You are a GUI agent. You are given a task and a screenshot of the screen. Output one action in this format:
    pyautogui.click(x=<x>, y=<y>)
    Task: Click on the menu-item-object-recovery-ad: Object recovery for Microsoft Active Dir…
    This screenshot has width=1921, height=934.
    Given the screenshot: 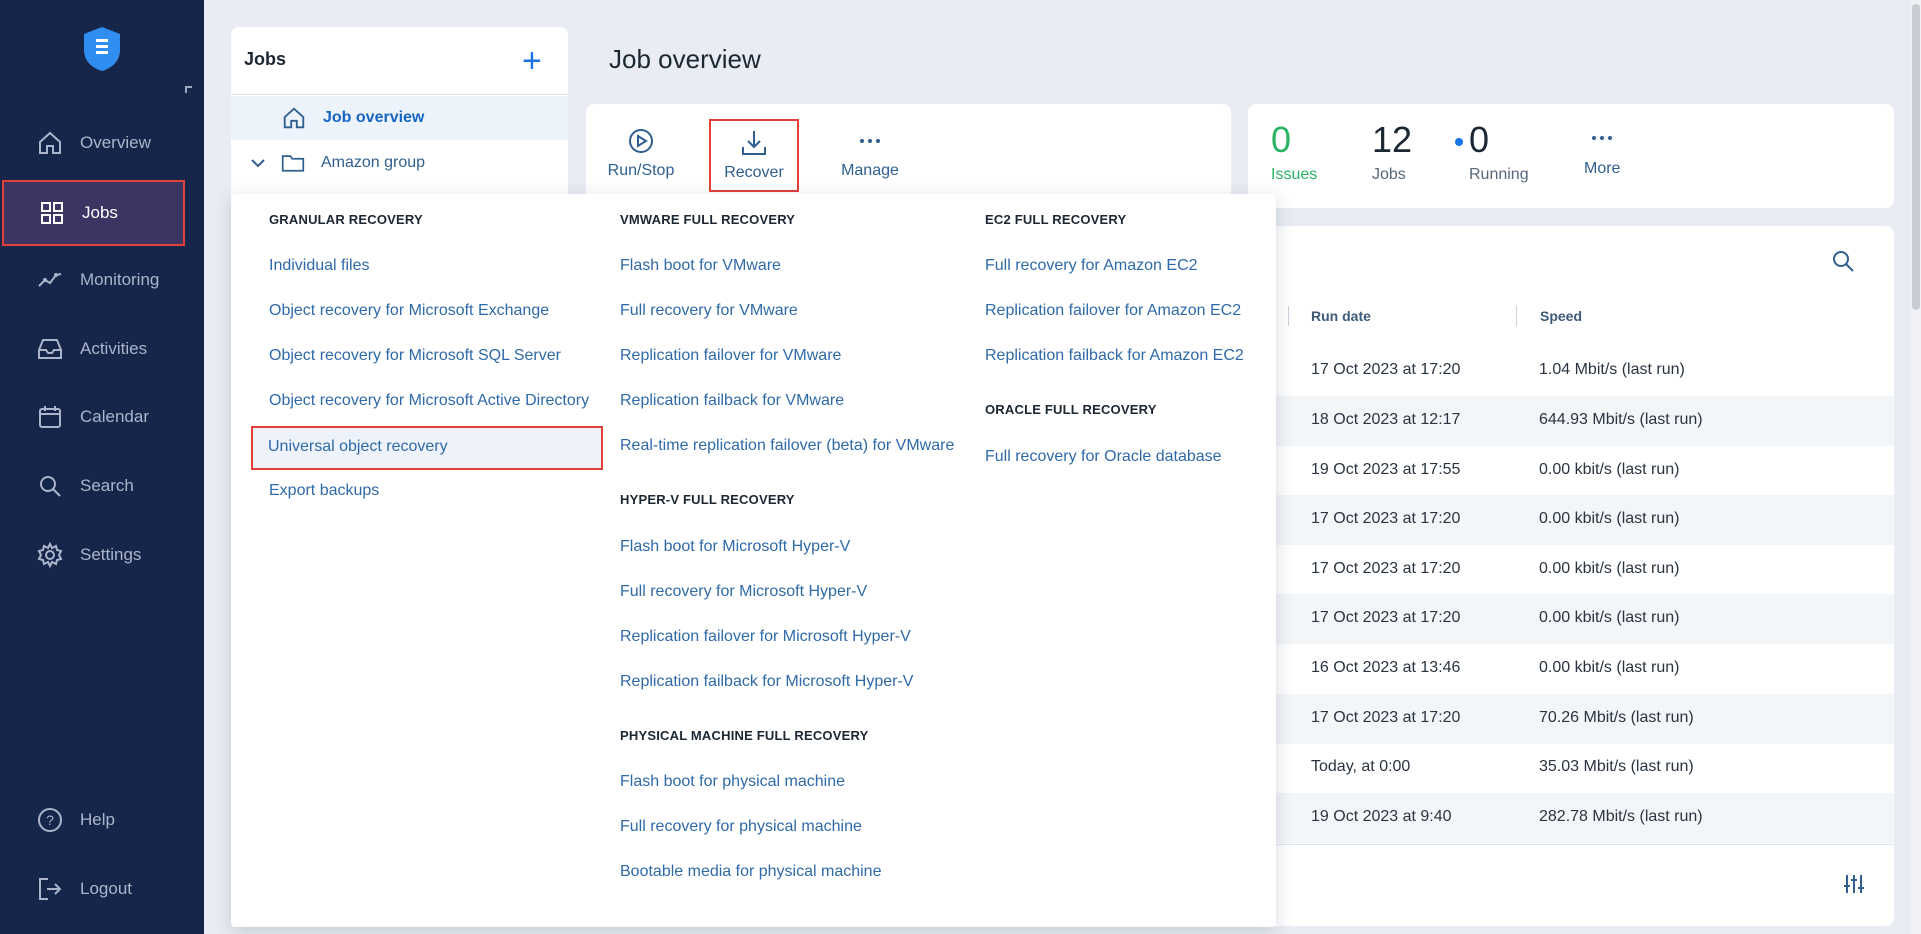 What is the action you would take?
    pyautogui.click(x=429, y=401)
    